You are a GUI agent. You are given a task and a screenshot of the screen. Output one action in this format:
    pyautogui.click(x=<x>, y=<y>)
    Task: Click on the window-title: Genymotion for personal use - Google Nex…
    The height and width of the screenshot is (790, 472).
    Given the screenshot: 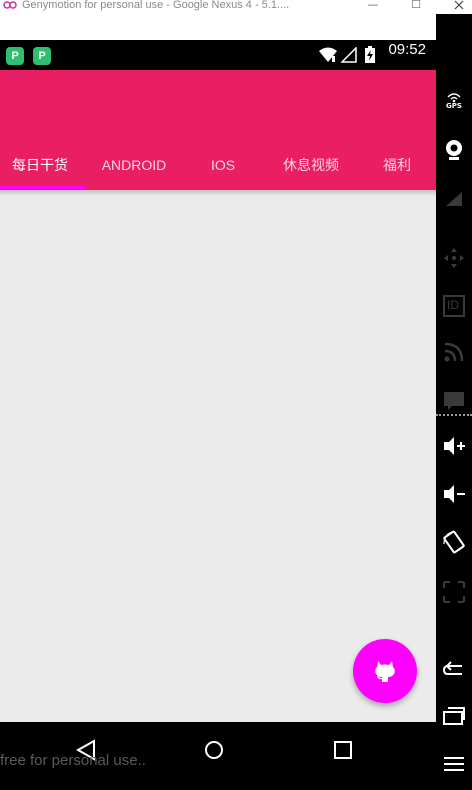 What is the action you would take?
    pyautogui.click(x=156, y=5)
    